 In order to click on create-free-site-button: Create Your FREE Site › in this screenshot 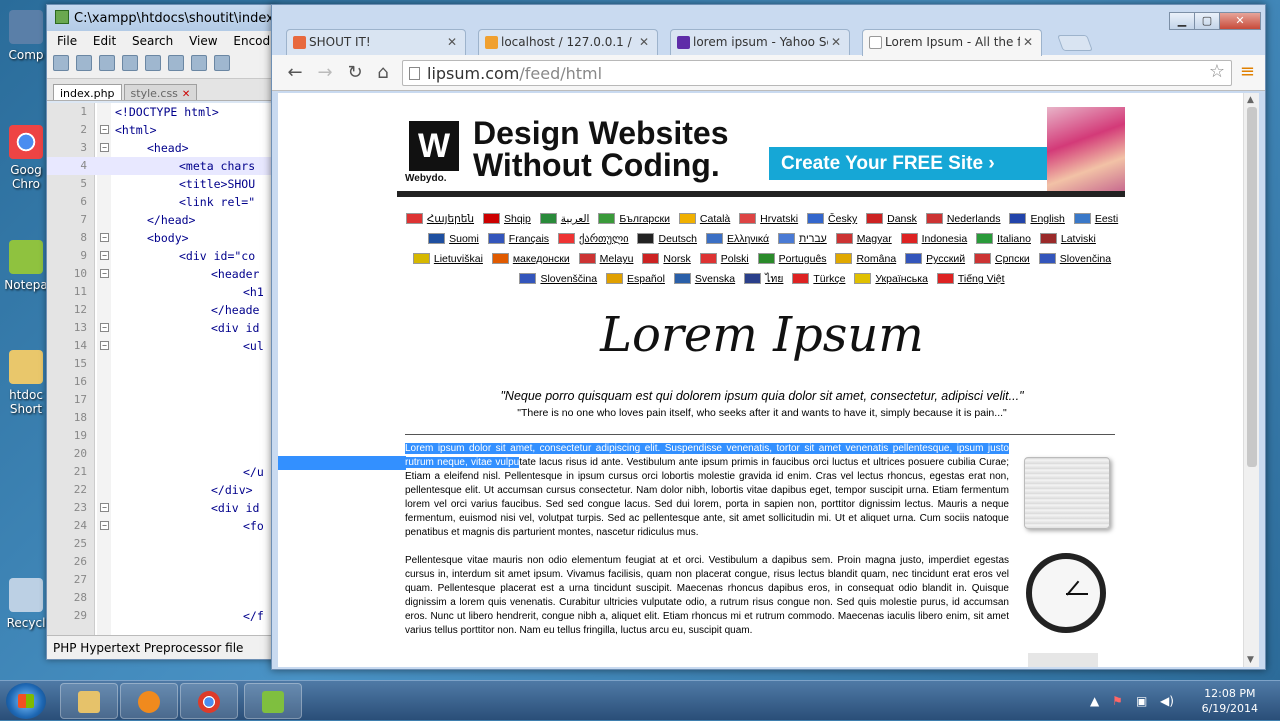, I will do `click(908, 163)`.